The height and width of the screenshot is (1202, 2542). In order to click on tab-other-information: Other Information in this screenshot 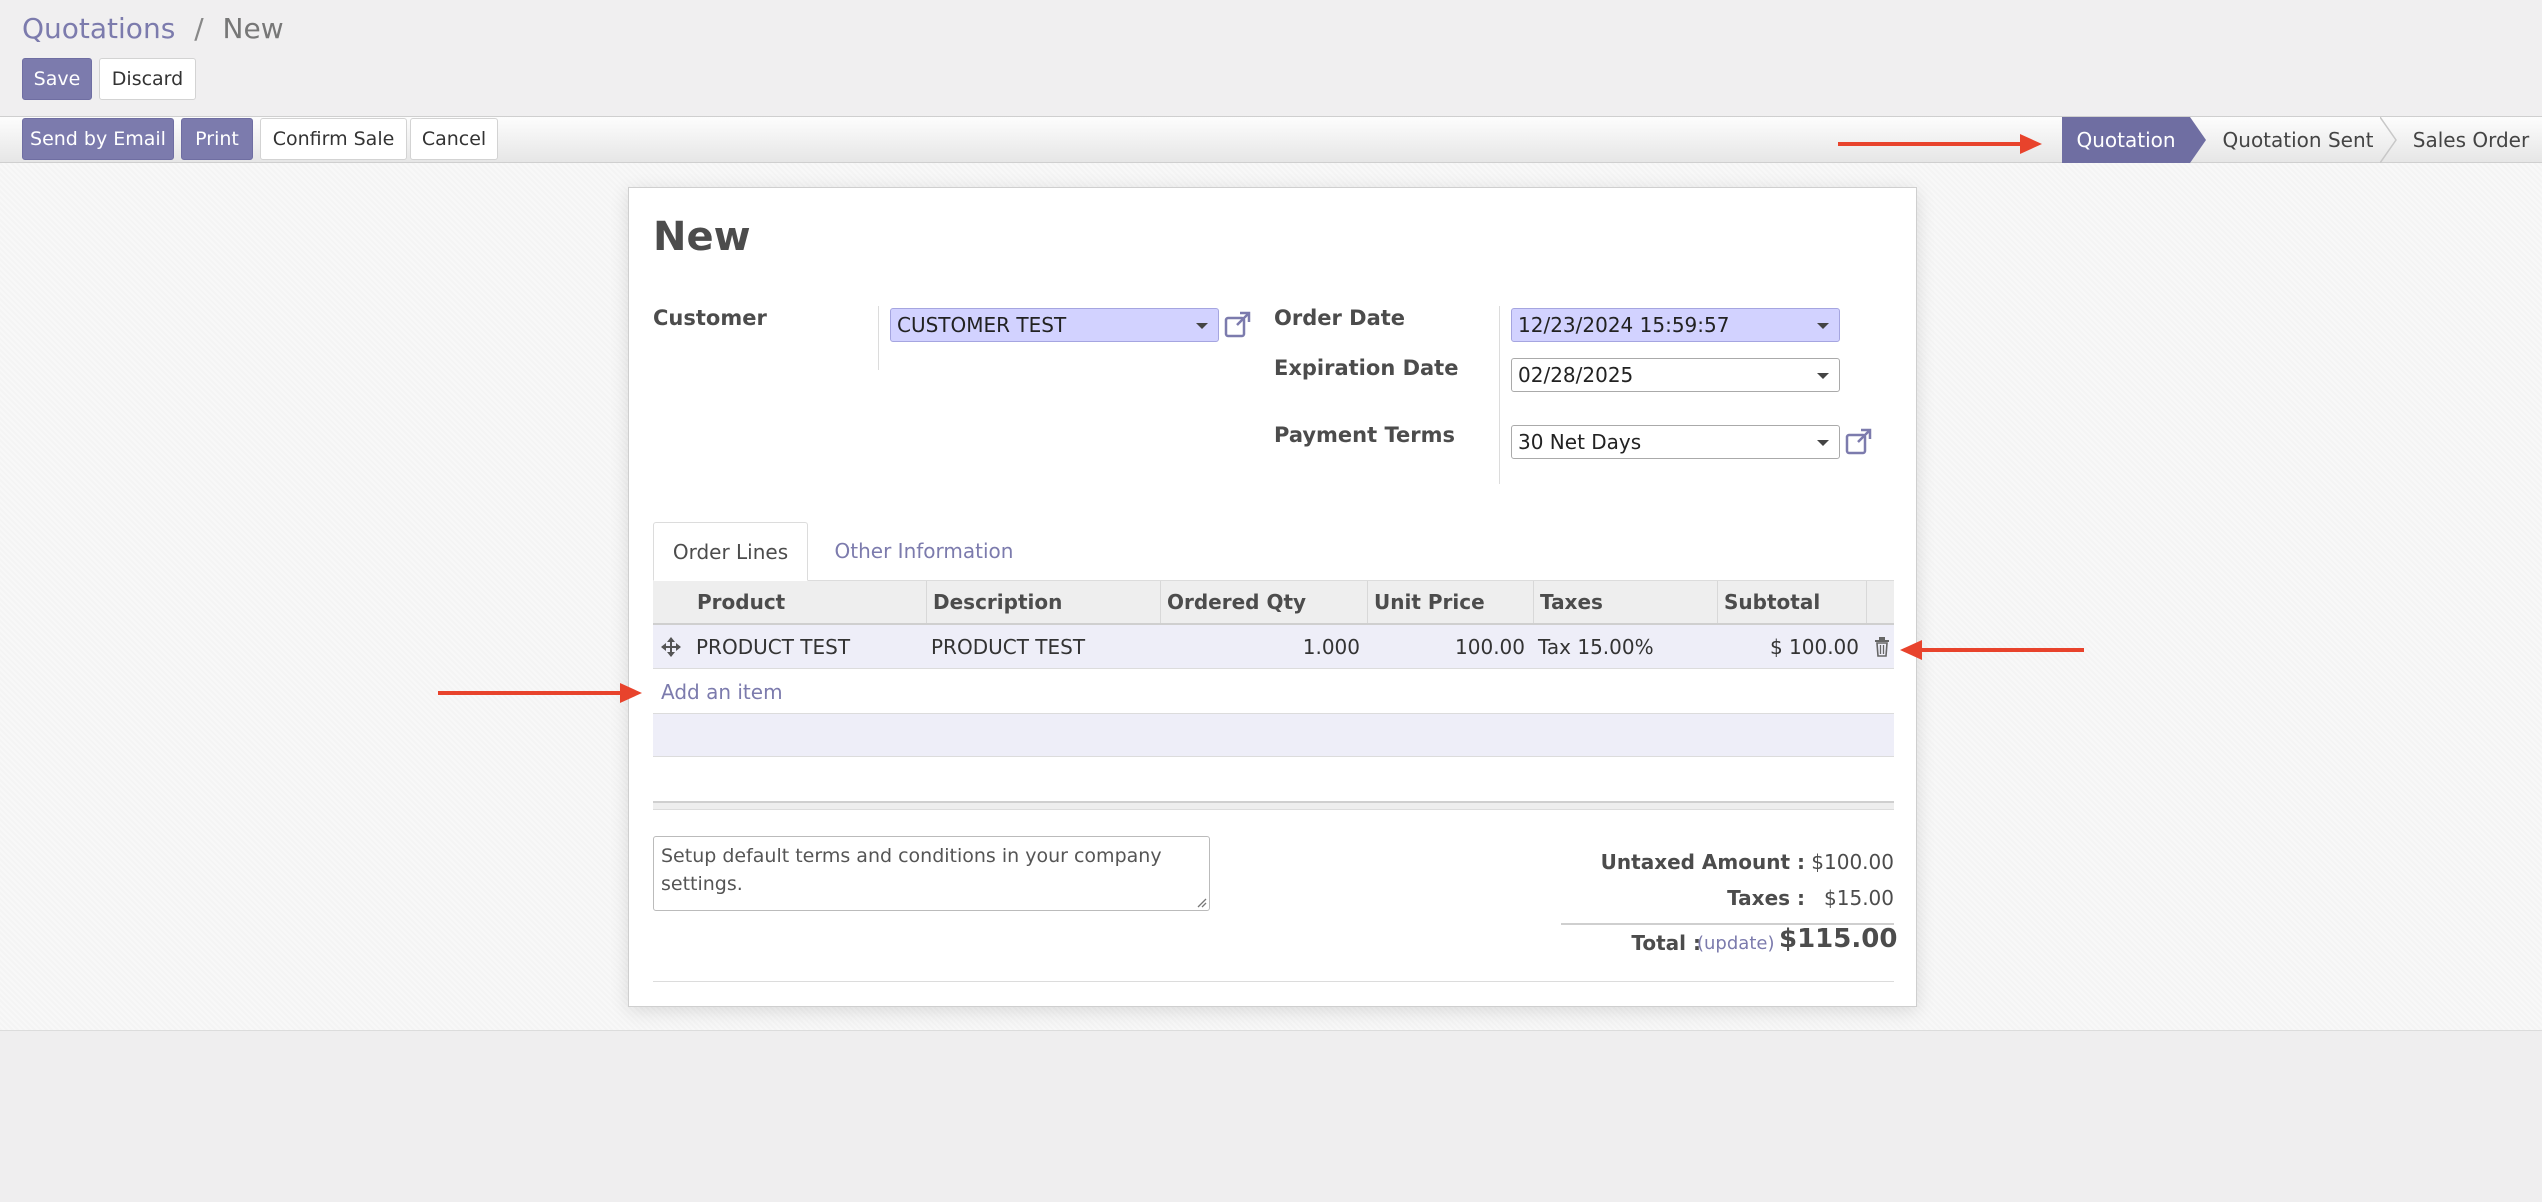, I will do `click(924, 551)`.